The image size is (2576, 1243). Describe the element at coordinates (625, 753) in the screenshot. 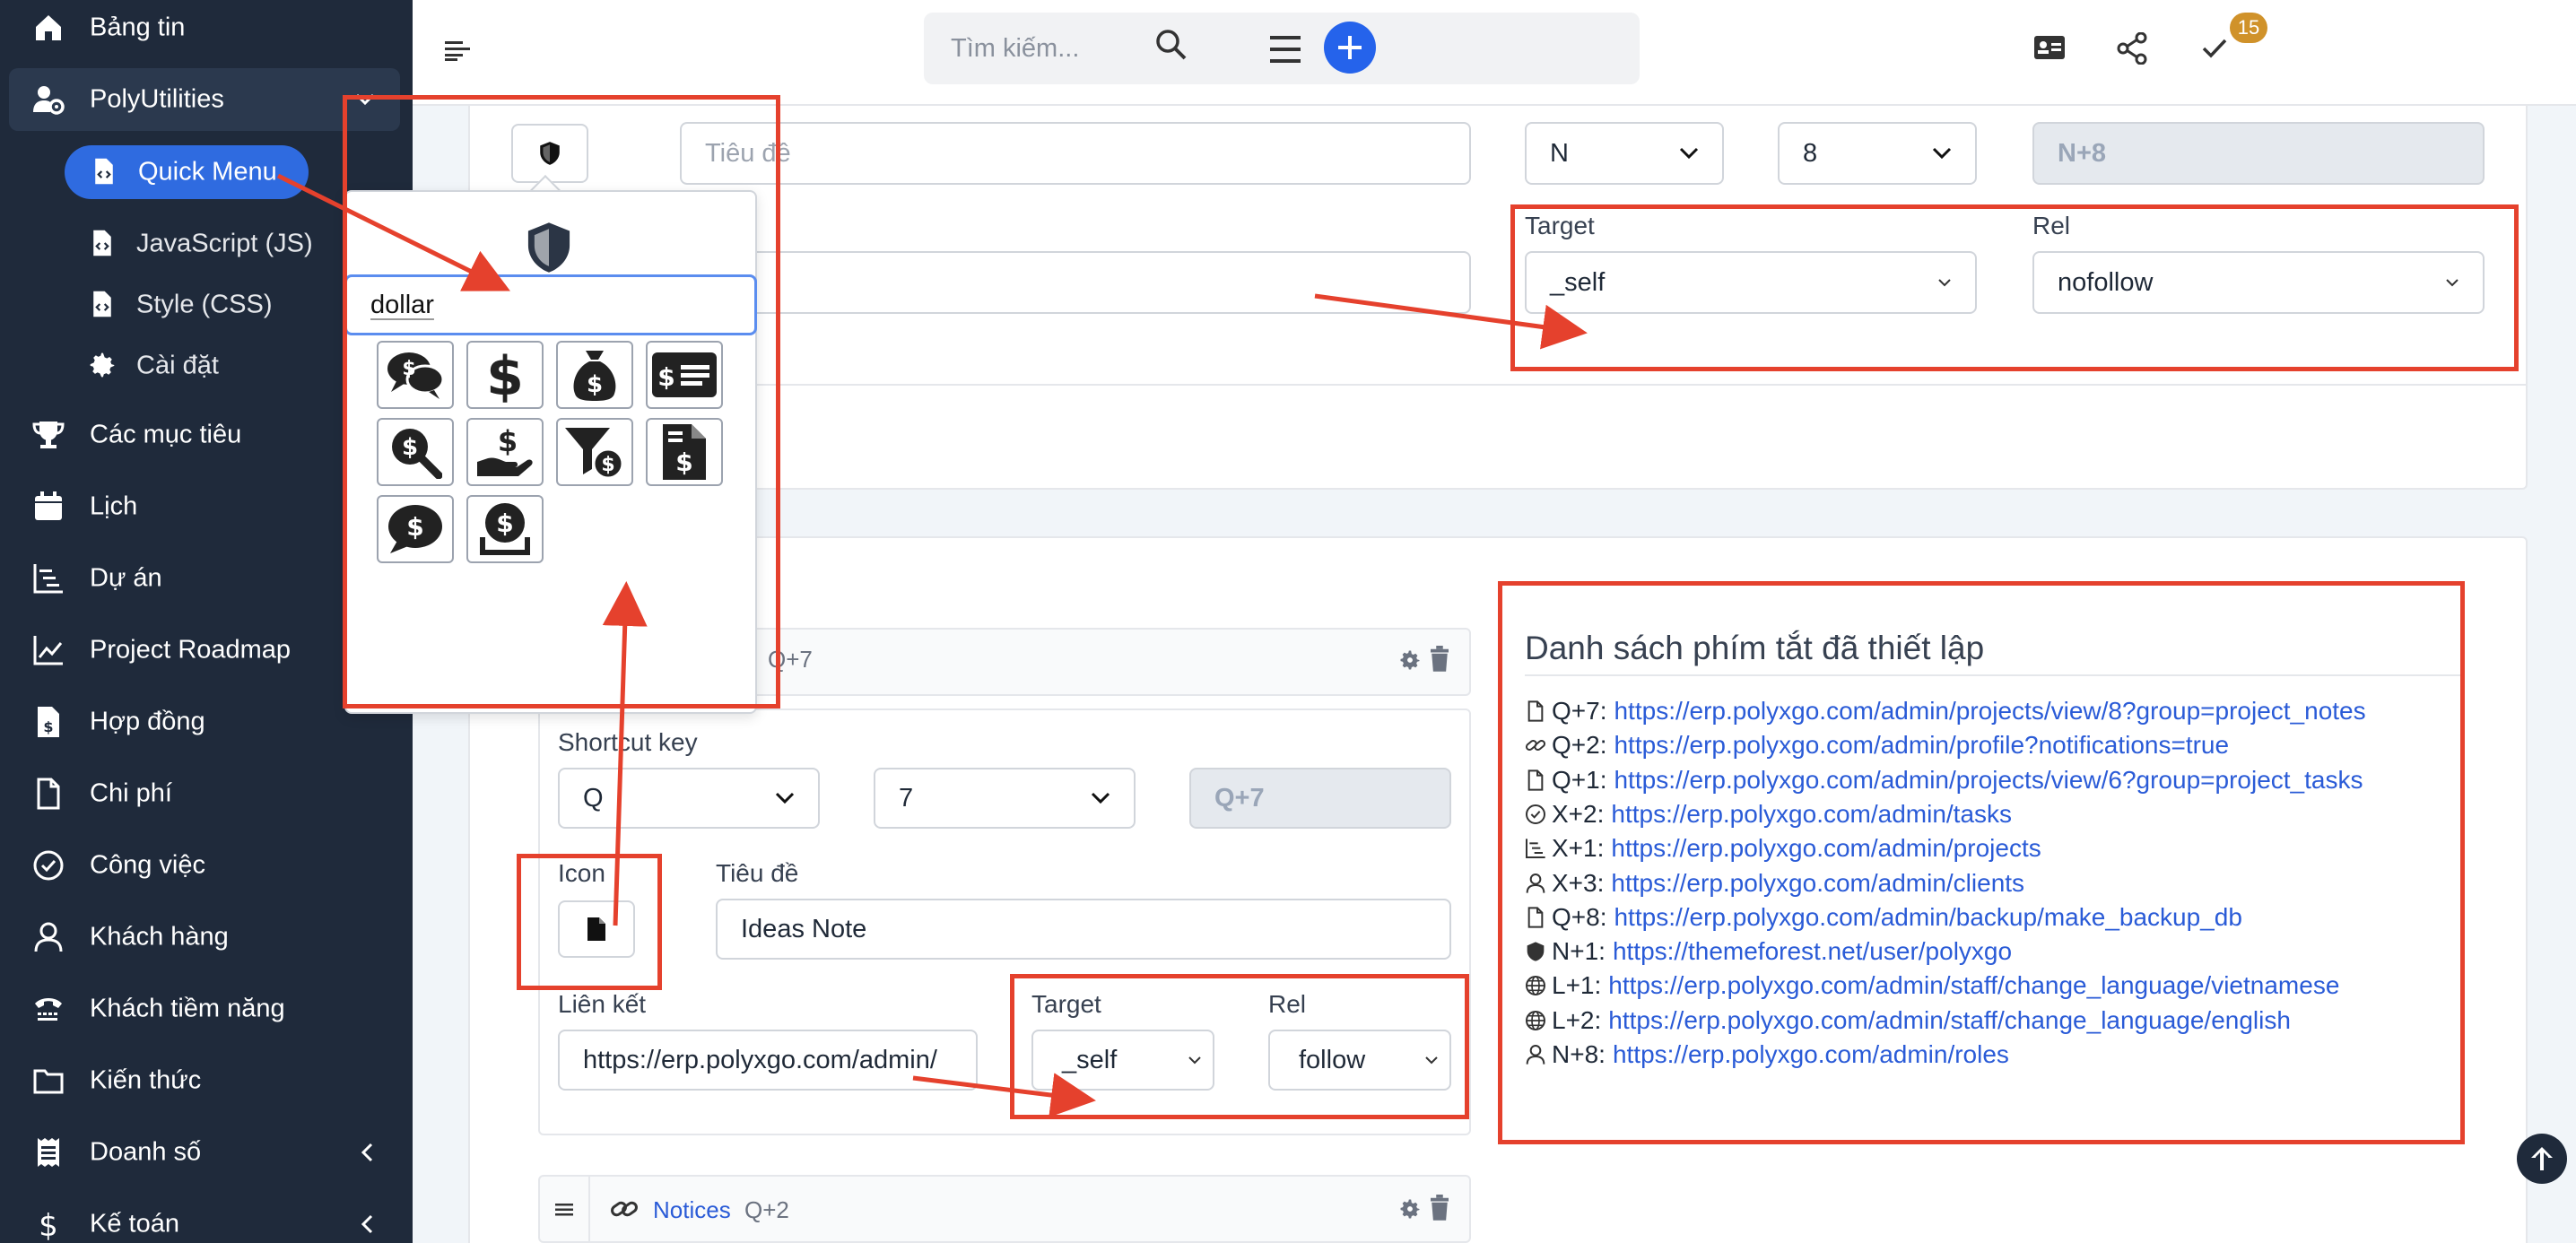

I see `annotation-arrow-icon-field` at that location.